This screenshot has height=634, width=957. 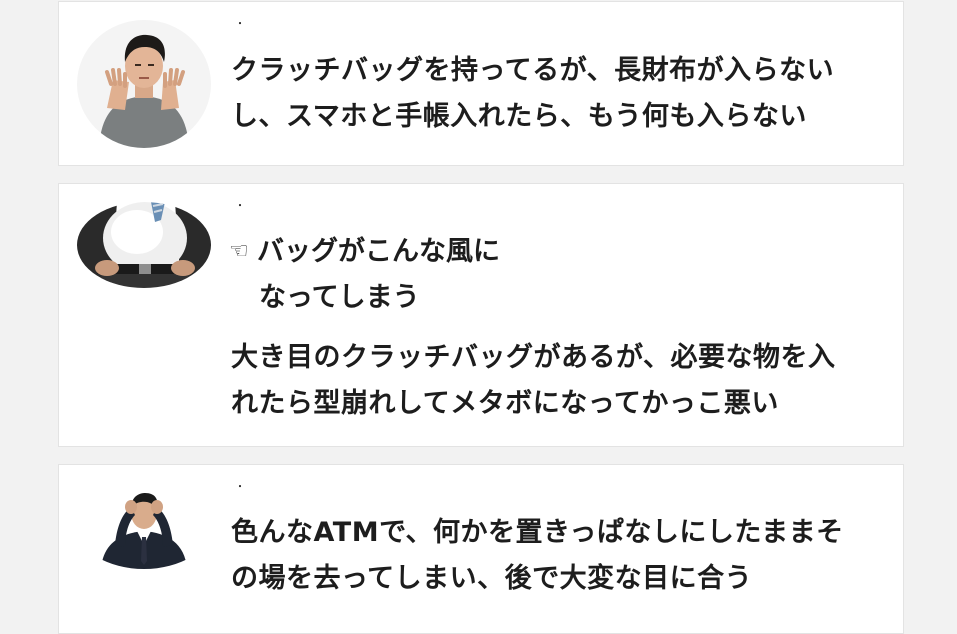 What do you see at coordinates (144, 527) in the screenshot?
I see `avatar-man-headache` at bounding box center [144, 527].